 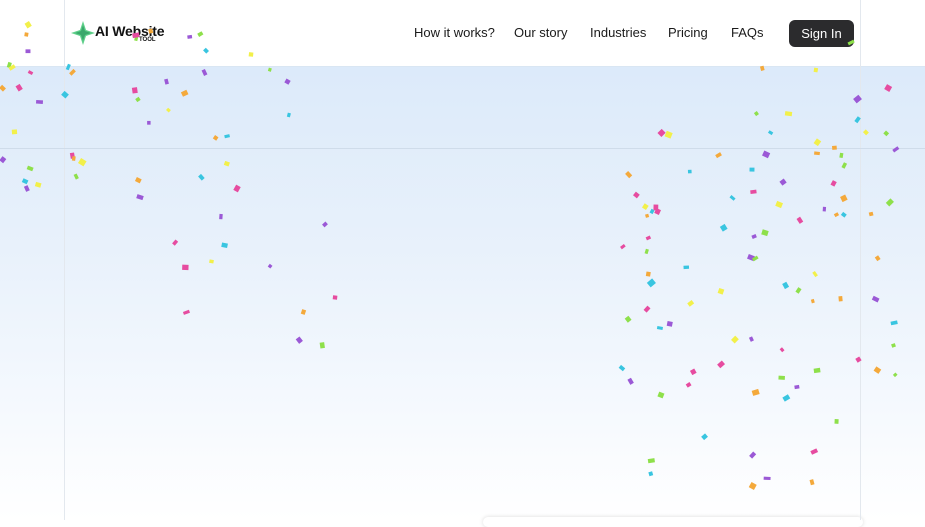 I want to click on sparkle-icon, so click(x=83, y=33).